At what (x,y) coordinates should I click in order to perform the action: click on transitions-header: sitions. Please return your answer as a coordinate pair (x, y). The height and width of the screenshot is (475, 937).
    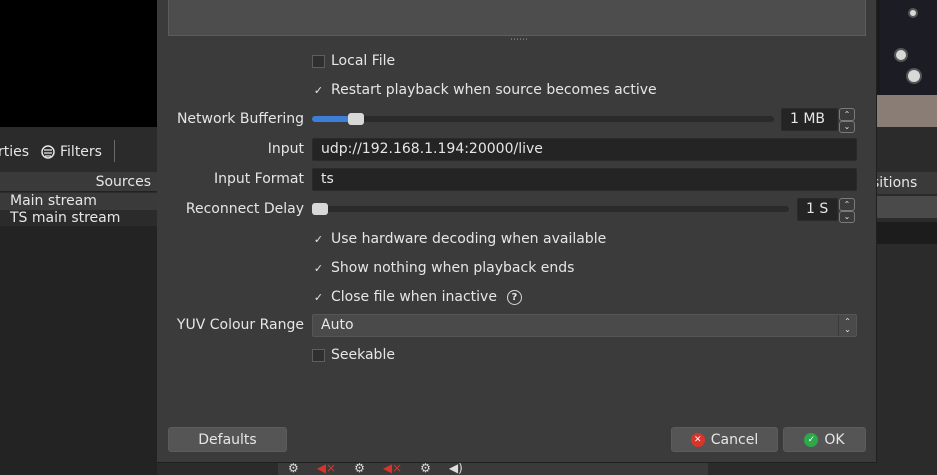
    Looking at the image, I should click on (904, 183).